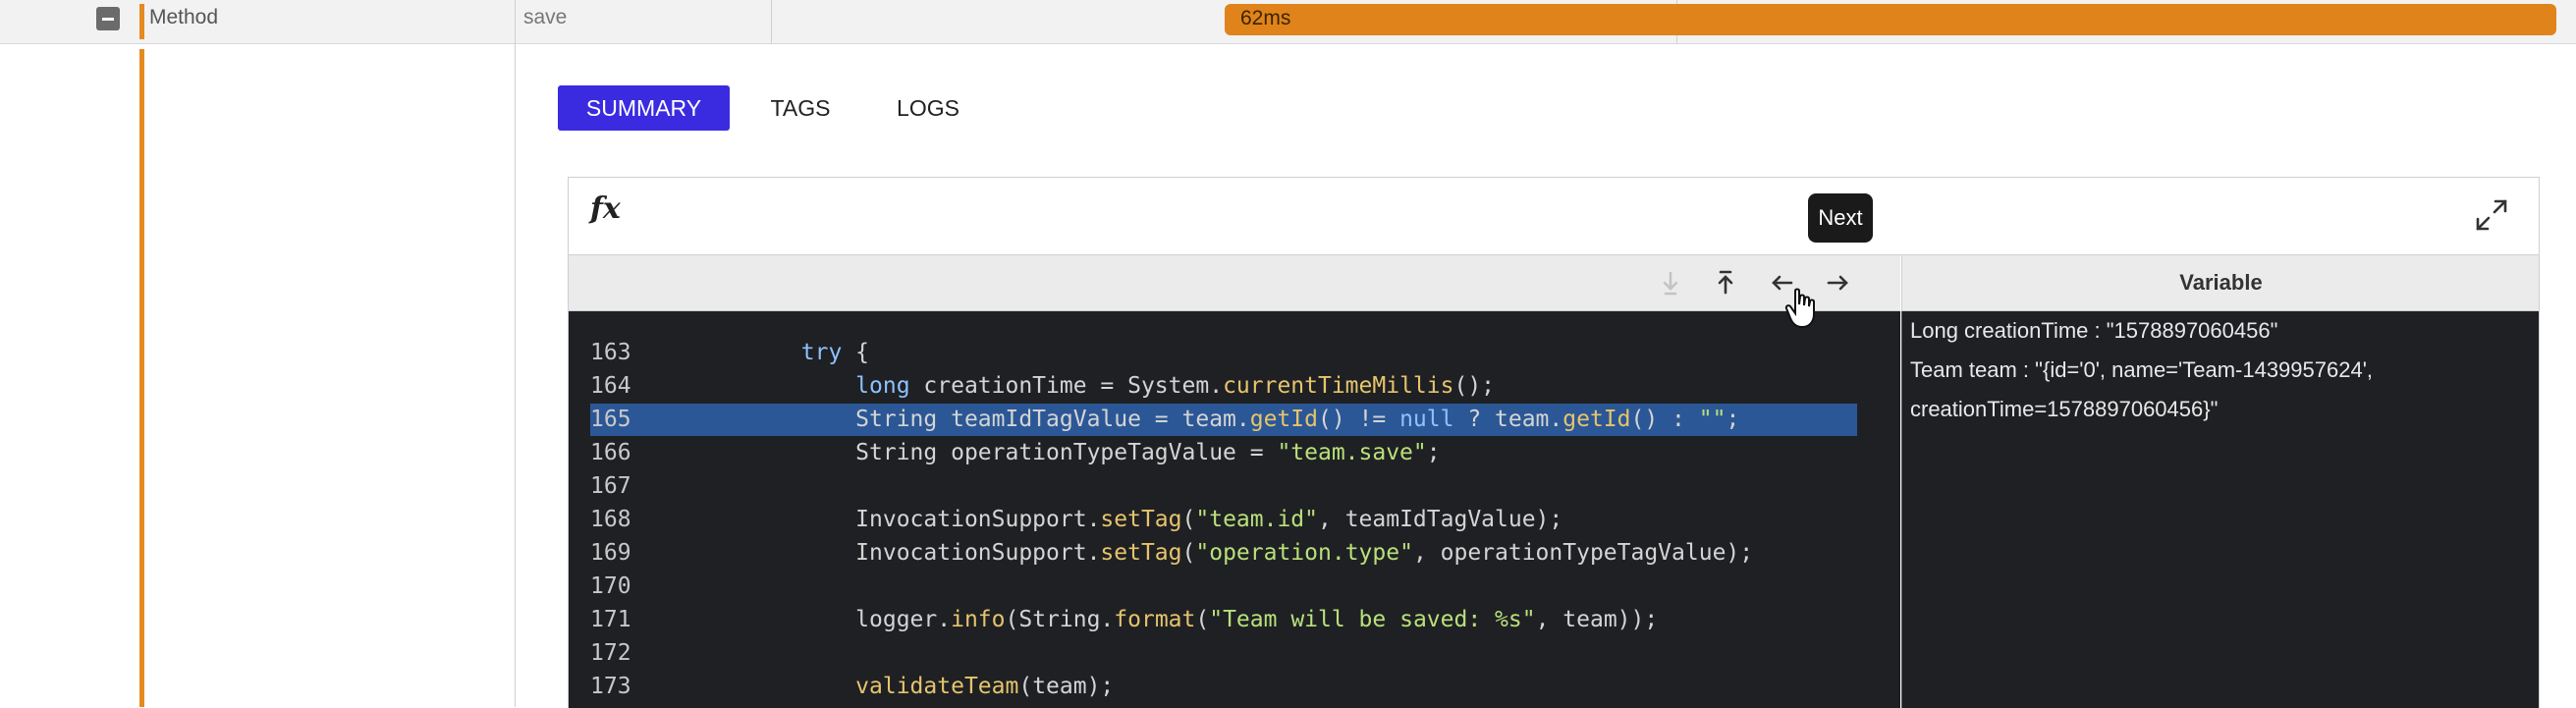 The height and width of the screenshot is (708, 2576). I want to click on code-line: 170, so click(610, 586).